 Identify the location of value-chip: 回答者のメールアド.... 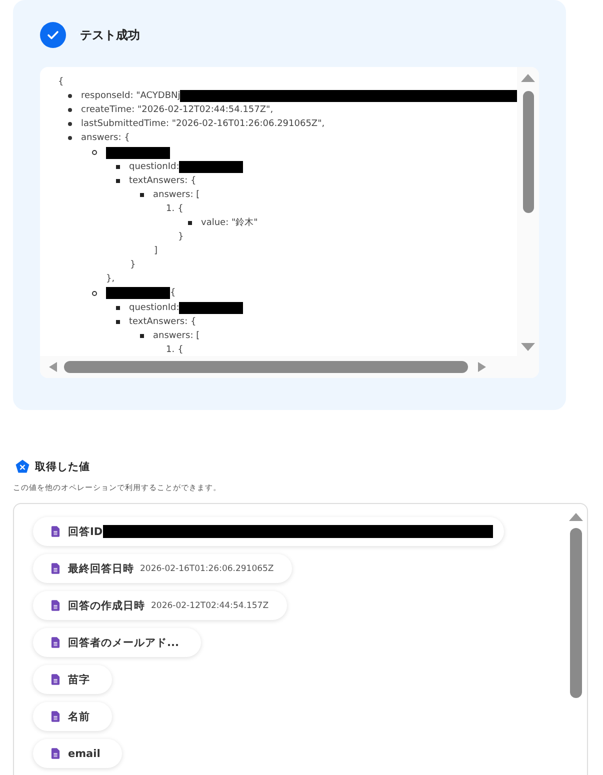
(117, 642).